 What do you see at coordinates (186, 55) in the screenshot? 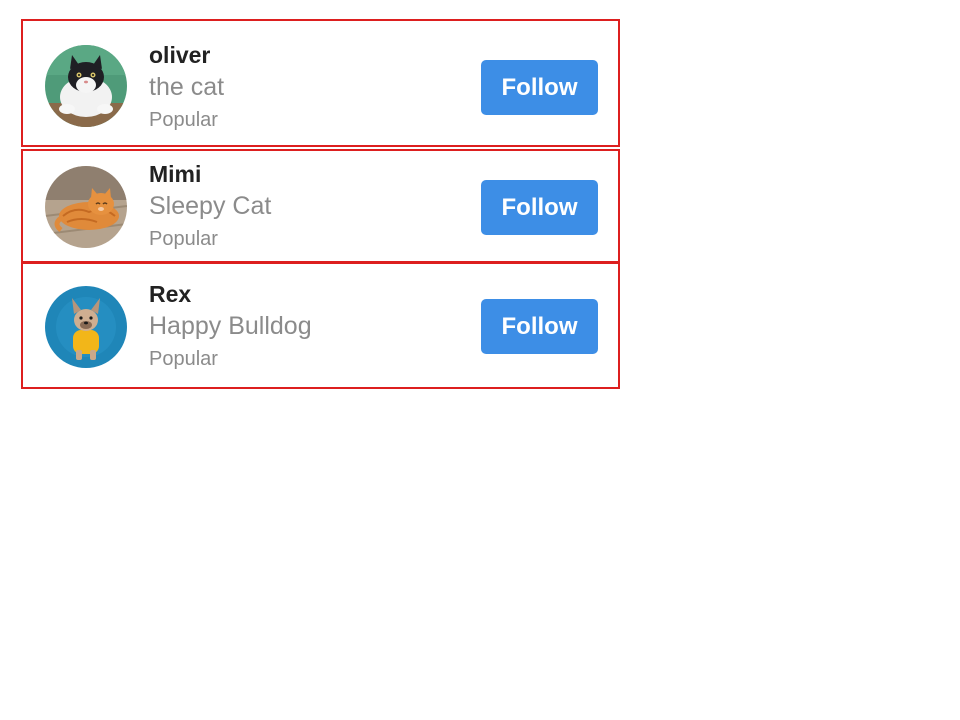
I see `profile-name: oliver` at bounding box center [186, 55].